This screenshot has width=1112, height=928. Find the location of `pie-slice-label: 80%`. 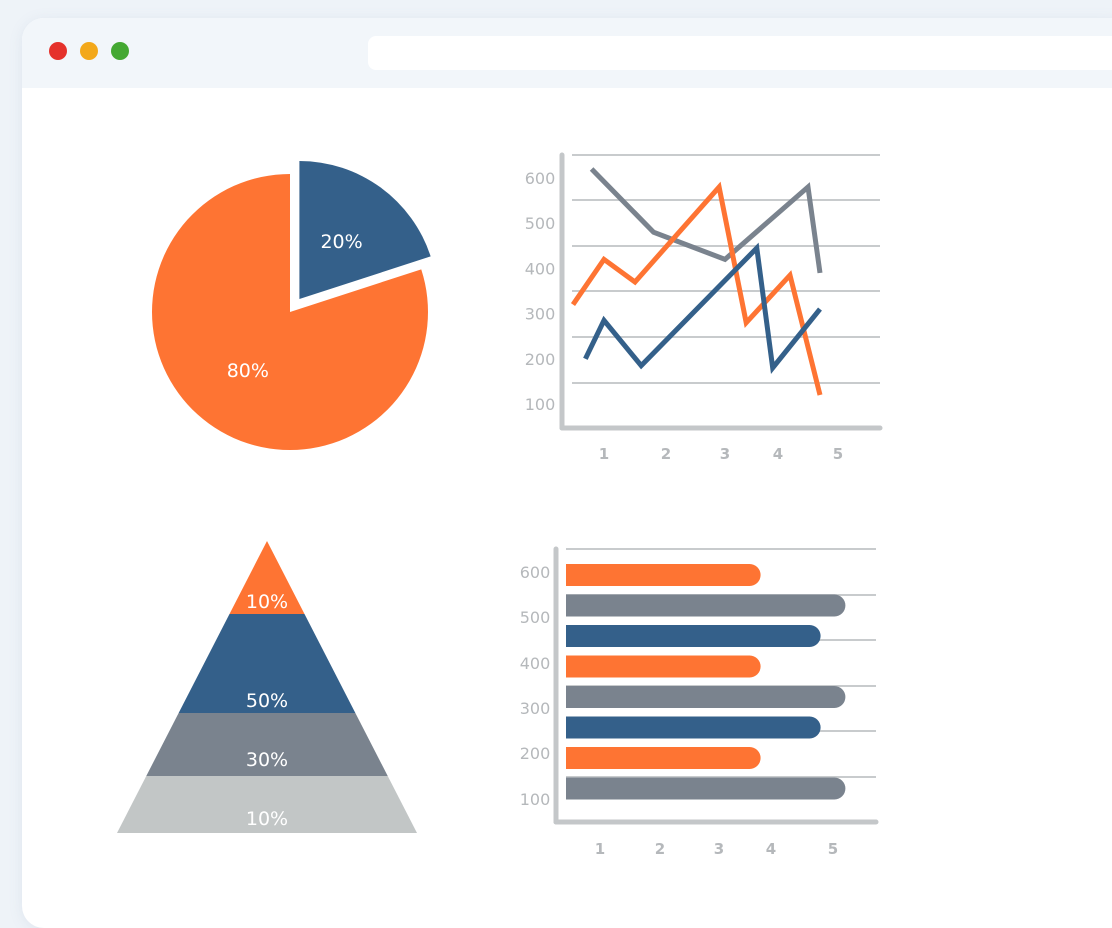

pie-slice-label: 80% is located at coordinates (248, 371).